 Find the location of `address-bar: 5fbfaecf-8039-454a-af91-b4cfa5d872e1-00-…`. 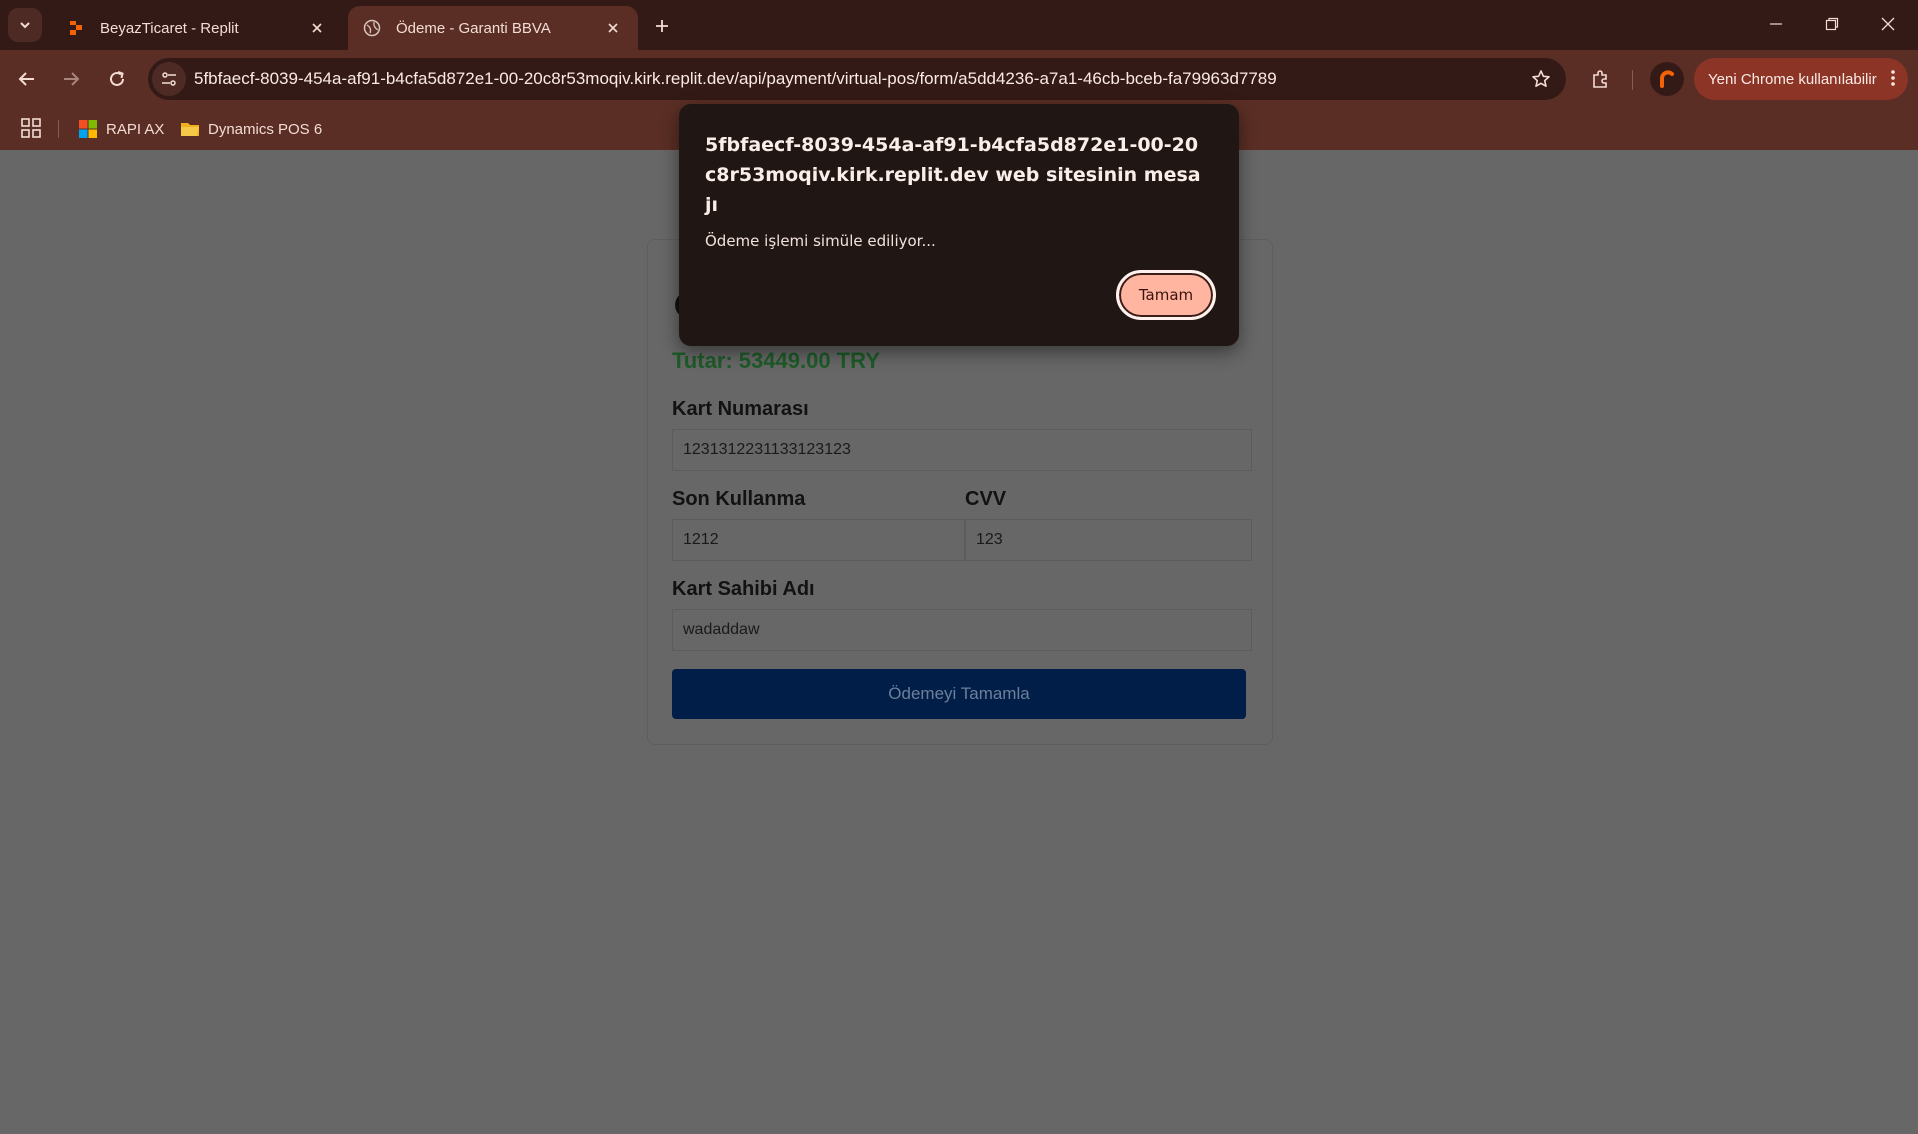

address-bar: 5fbfaecf-8039-454a-af91-b4cfa5d872e1-00-… is located at coordinates (857, 79).